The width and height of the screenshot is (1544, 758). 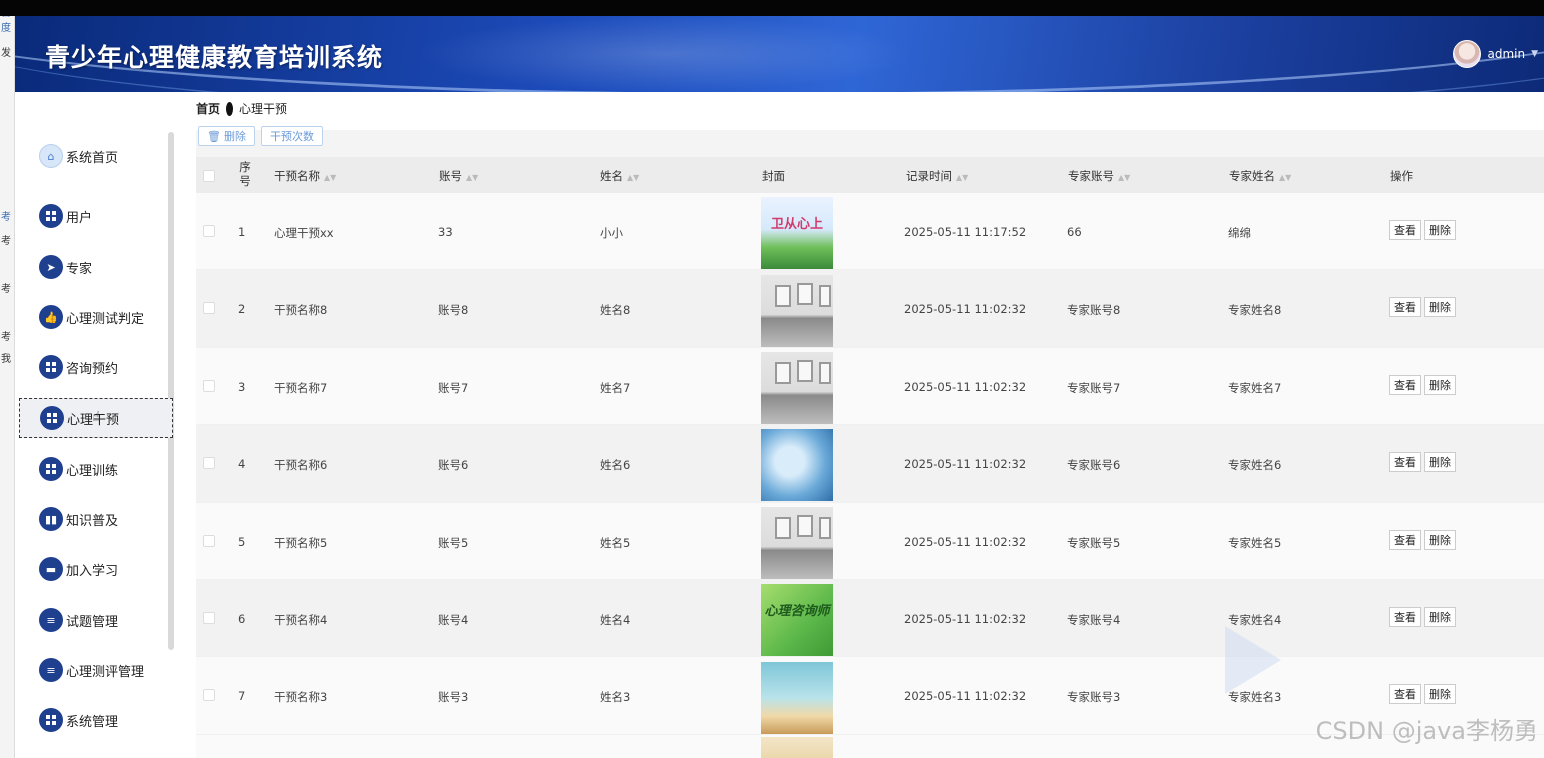 I want to click on username: admin, so click(x=1506, y=54).